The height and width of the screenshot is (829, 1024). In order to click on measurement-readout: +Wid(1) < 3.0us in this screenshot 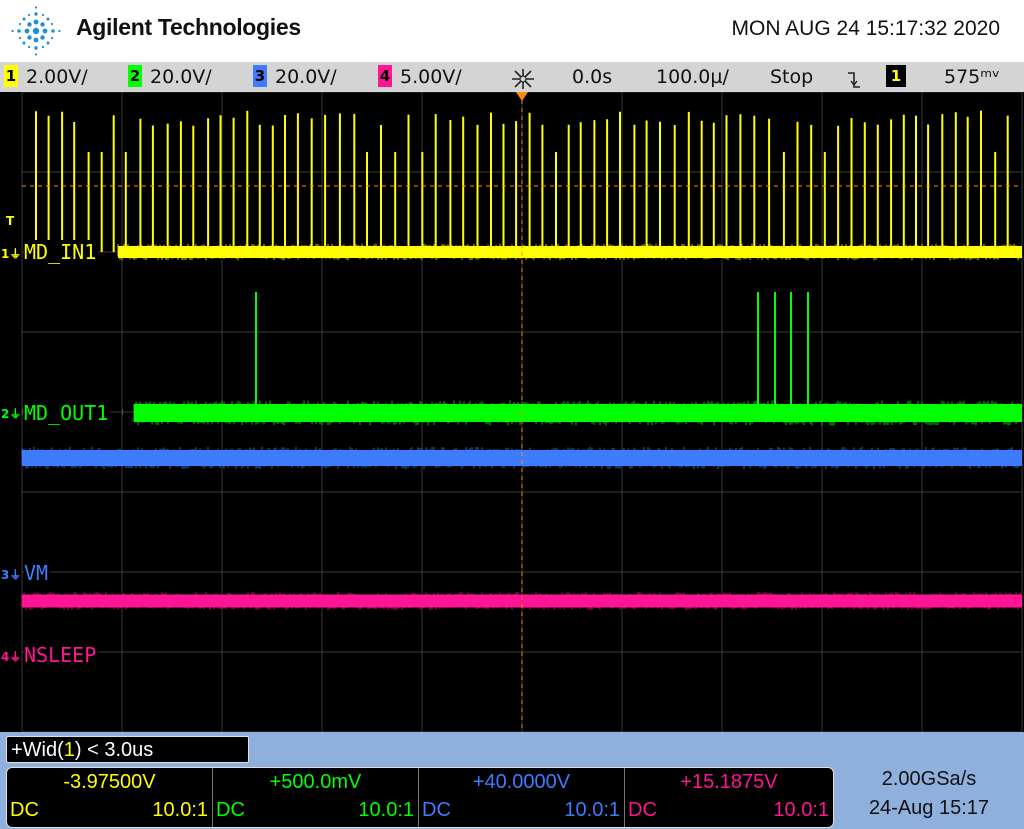, I will do `click(127, 749)`.